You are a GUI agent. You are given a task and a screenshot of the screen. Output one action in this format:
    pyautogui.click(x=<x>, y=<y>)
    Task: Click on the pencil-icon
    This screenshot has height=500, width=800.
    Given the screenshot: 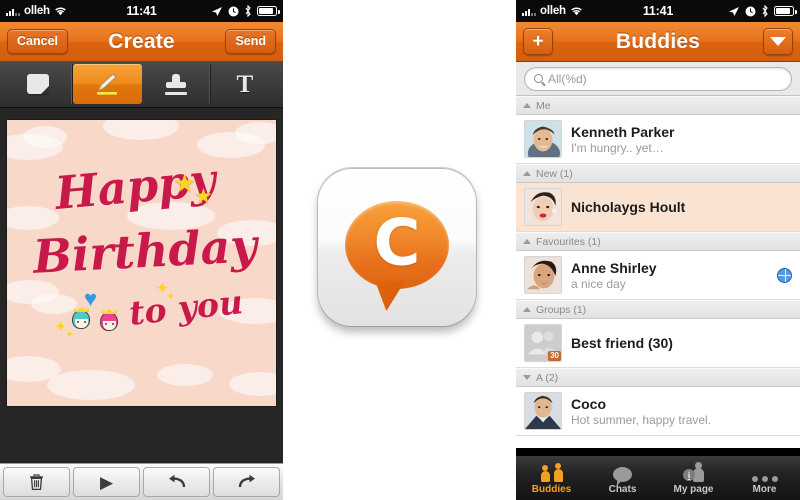 What is the action you would take?
    pyautogui.click(x=107, y=84)
    